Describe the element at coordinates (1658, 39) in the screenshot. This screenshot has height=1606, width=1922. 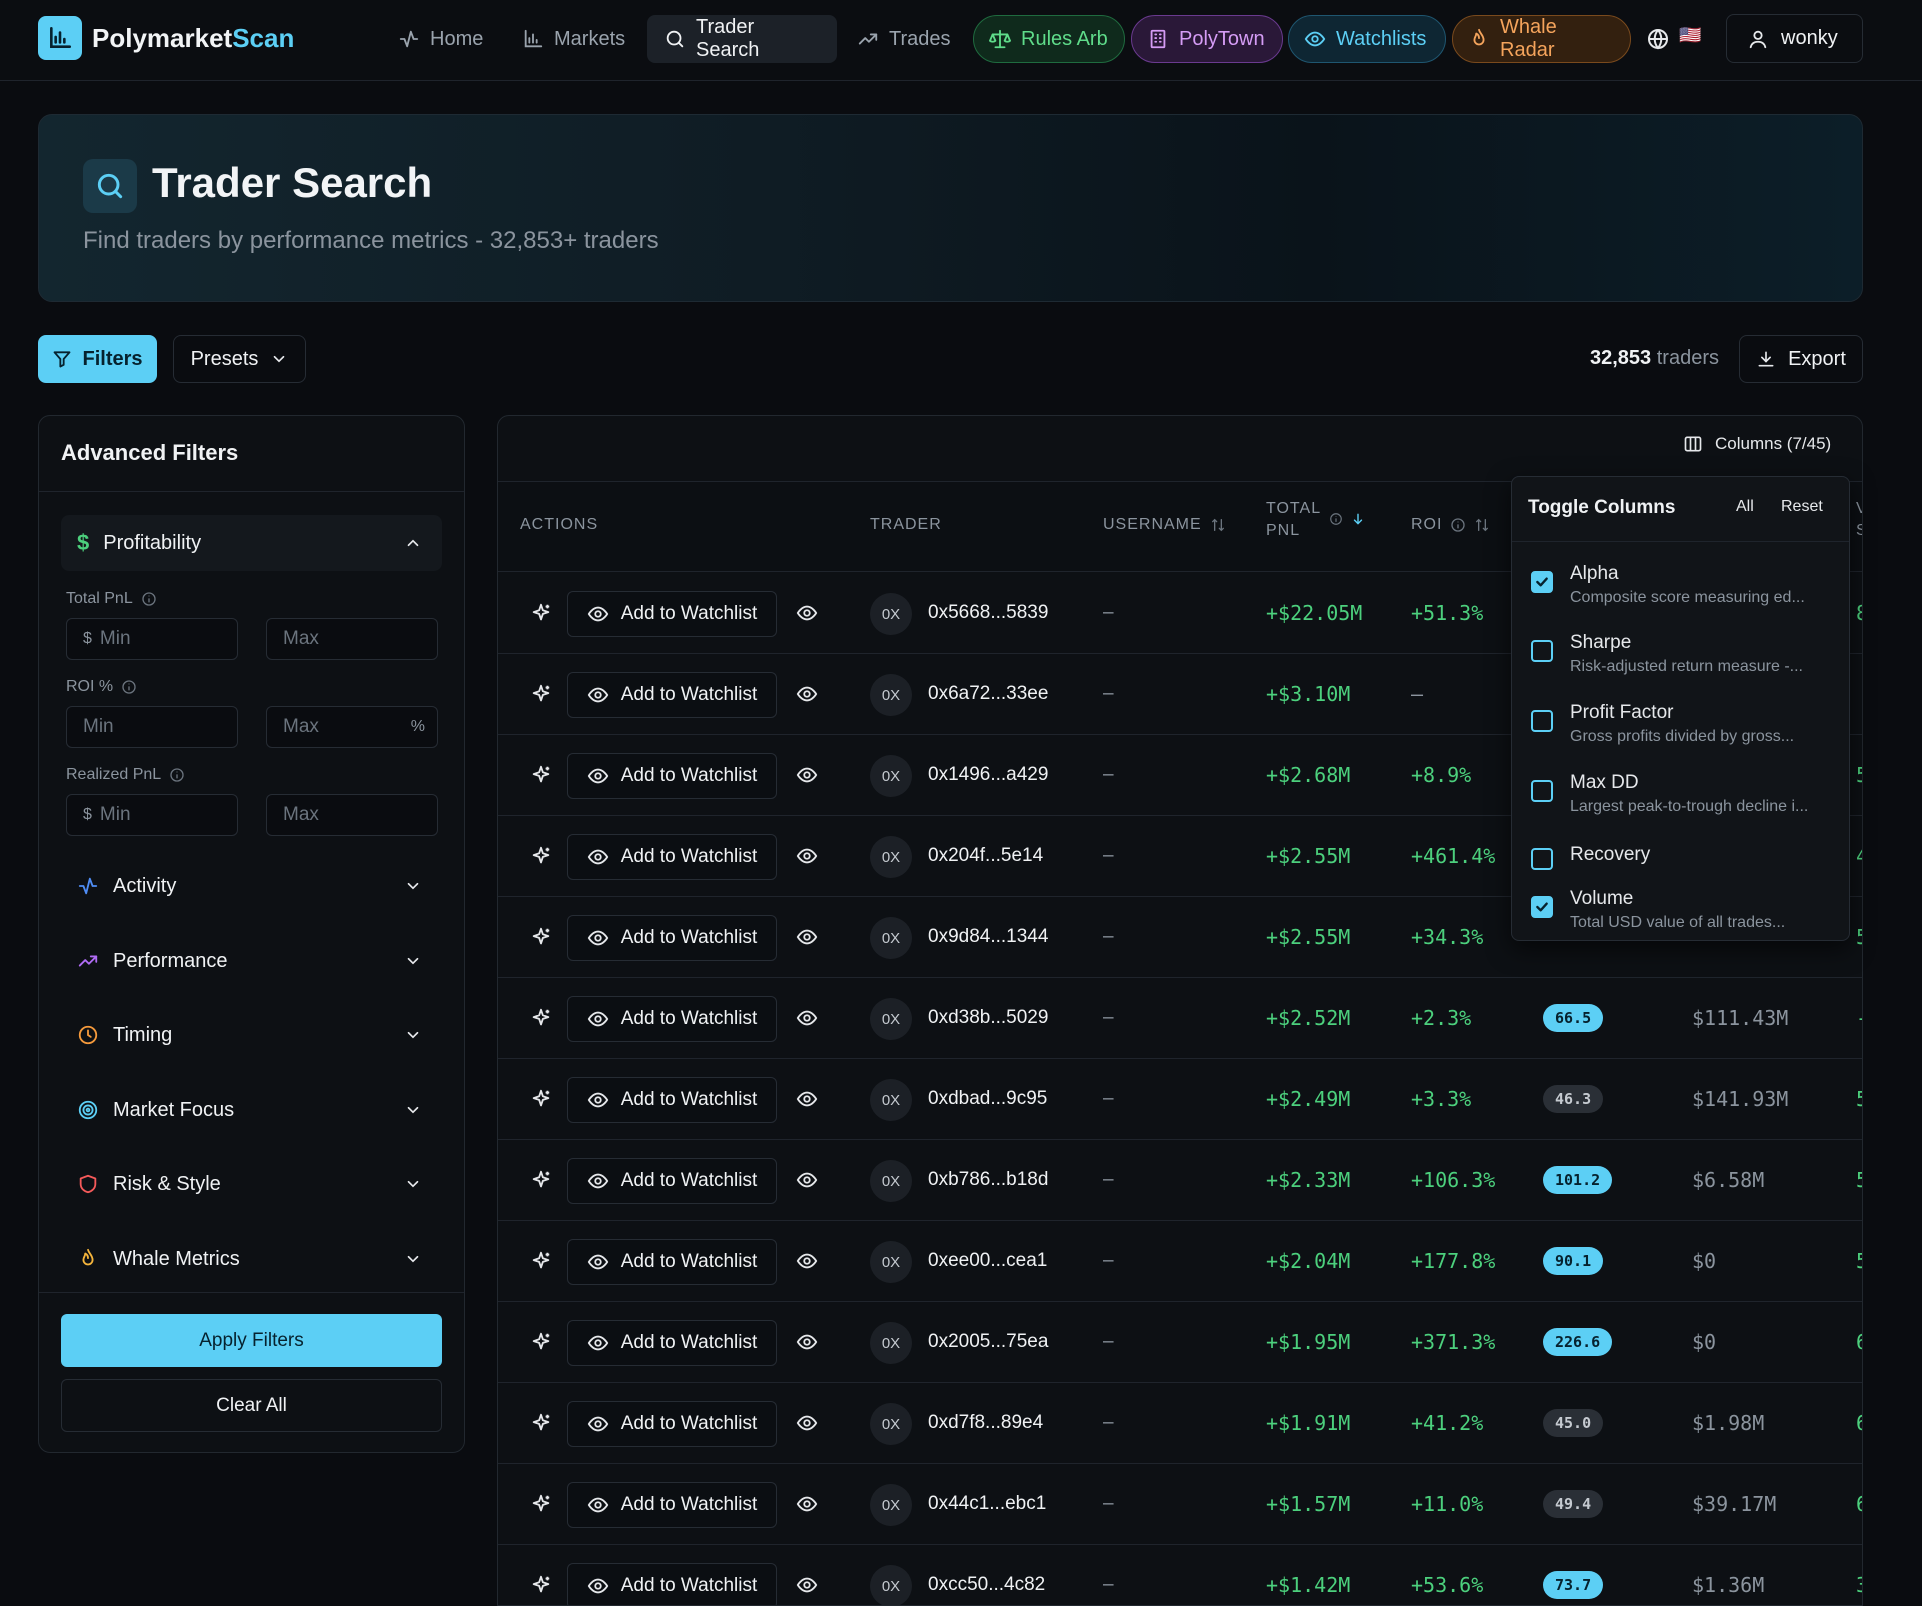
I see `globe-icon` at that location.